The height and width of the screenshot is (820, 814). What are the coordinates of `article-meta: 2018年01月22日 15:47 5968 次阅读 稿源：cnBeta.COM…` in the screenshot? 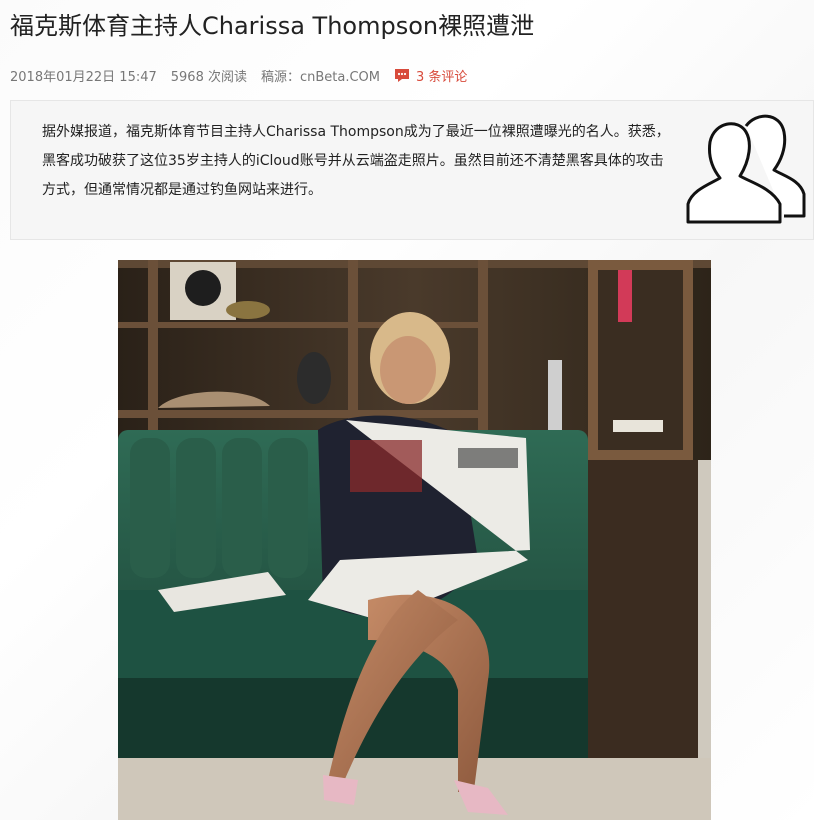 It's located at (238, 75).